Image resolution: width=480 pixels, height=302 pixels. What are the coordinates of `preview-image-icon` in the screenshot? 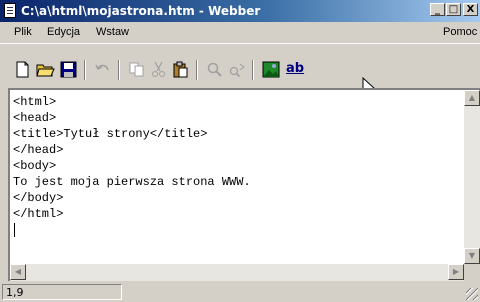 It's located at (271, 69).